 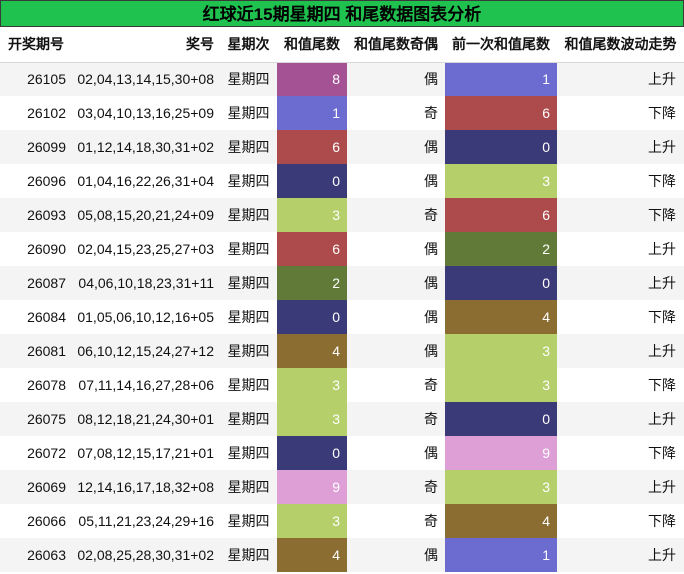 I want to click on table-row: 26087 04,06,10,18,23,31+11 星期四 2 偶 0 上升, so click(x=342, y=283).